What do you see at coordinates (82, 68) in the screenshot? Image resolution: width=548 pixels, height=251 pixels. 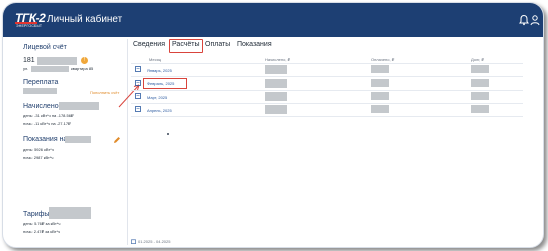 I see `account-address-suffix: квартира 85` at bounding box center [82, 68].